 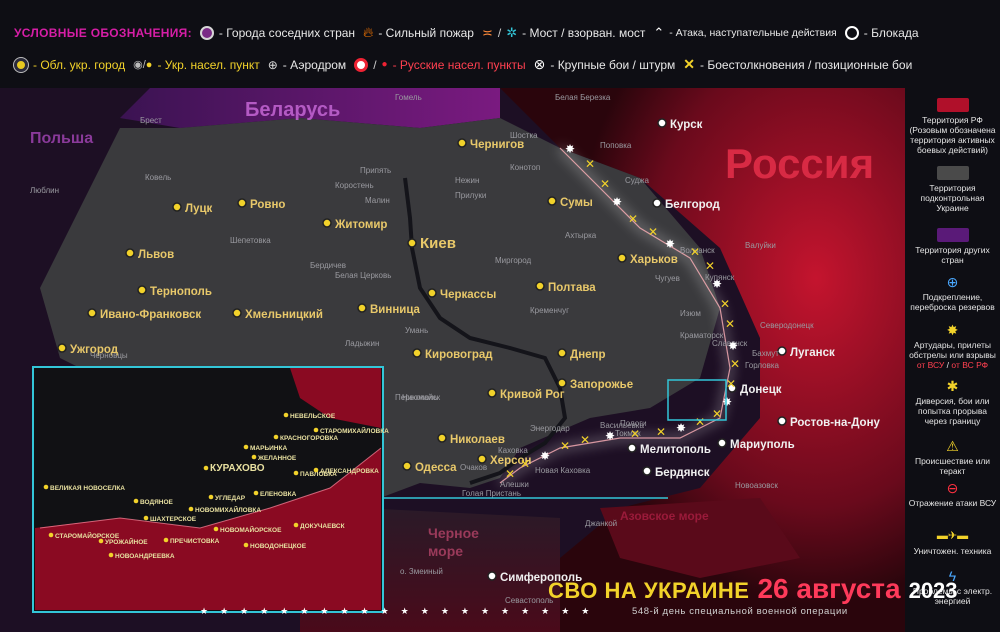 What do you see at coordinates (314, 64) in the screenshot?
I see `legend-label: - Аэродром` at bounding box center [314, 64].